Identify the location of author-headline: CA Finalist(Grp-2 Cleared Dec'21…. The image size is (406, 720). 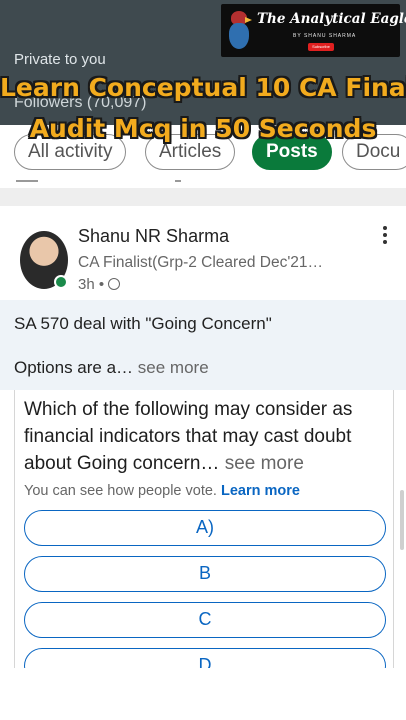
(201, 262).